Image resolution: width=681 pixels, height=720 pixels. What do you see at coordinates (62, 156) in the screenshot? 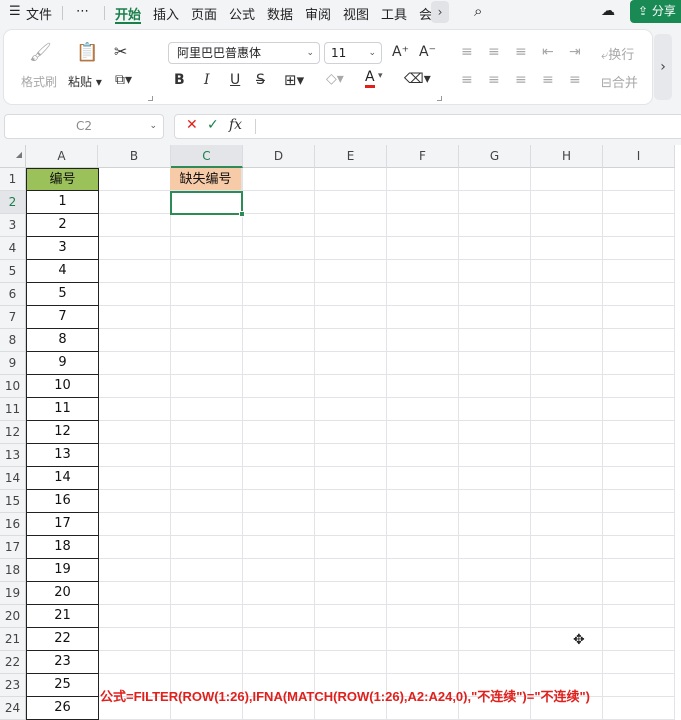
I see `column-header-a: A` at bounding box center [62, 156].